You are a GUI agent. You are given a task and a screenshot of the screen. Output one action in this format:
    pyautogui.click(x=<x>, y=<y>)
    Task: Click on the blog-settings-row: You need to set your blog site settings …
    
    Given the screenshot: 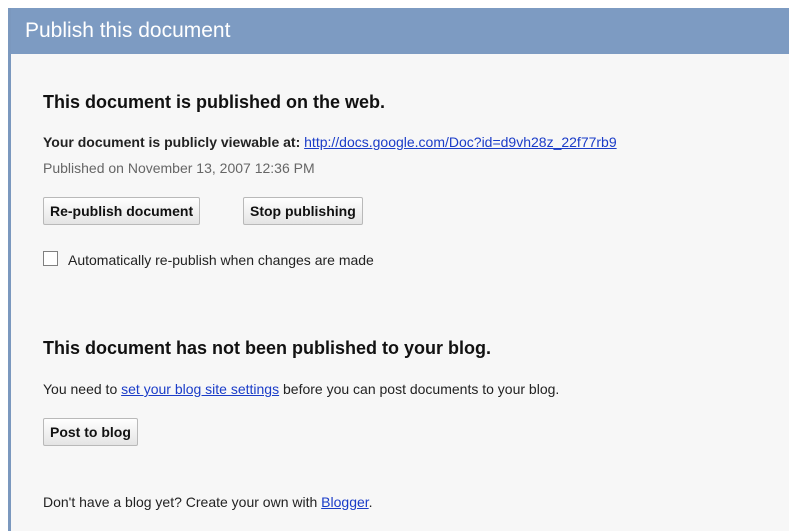 What is the action you would take?
    pyautogui.click(x=301, y=389)
    